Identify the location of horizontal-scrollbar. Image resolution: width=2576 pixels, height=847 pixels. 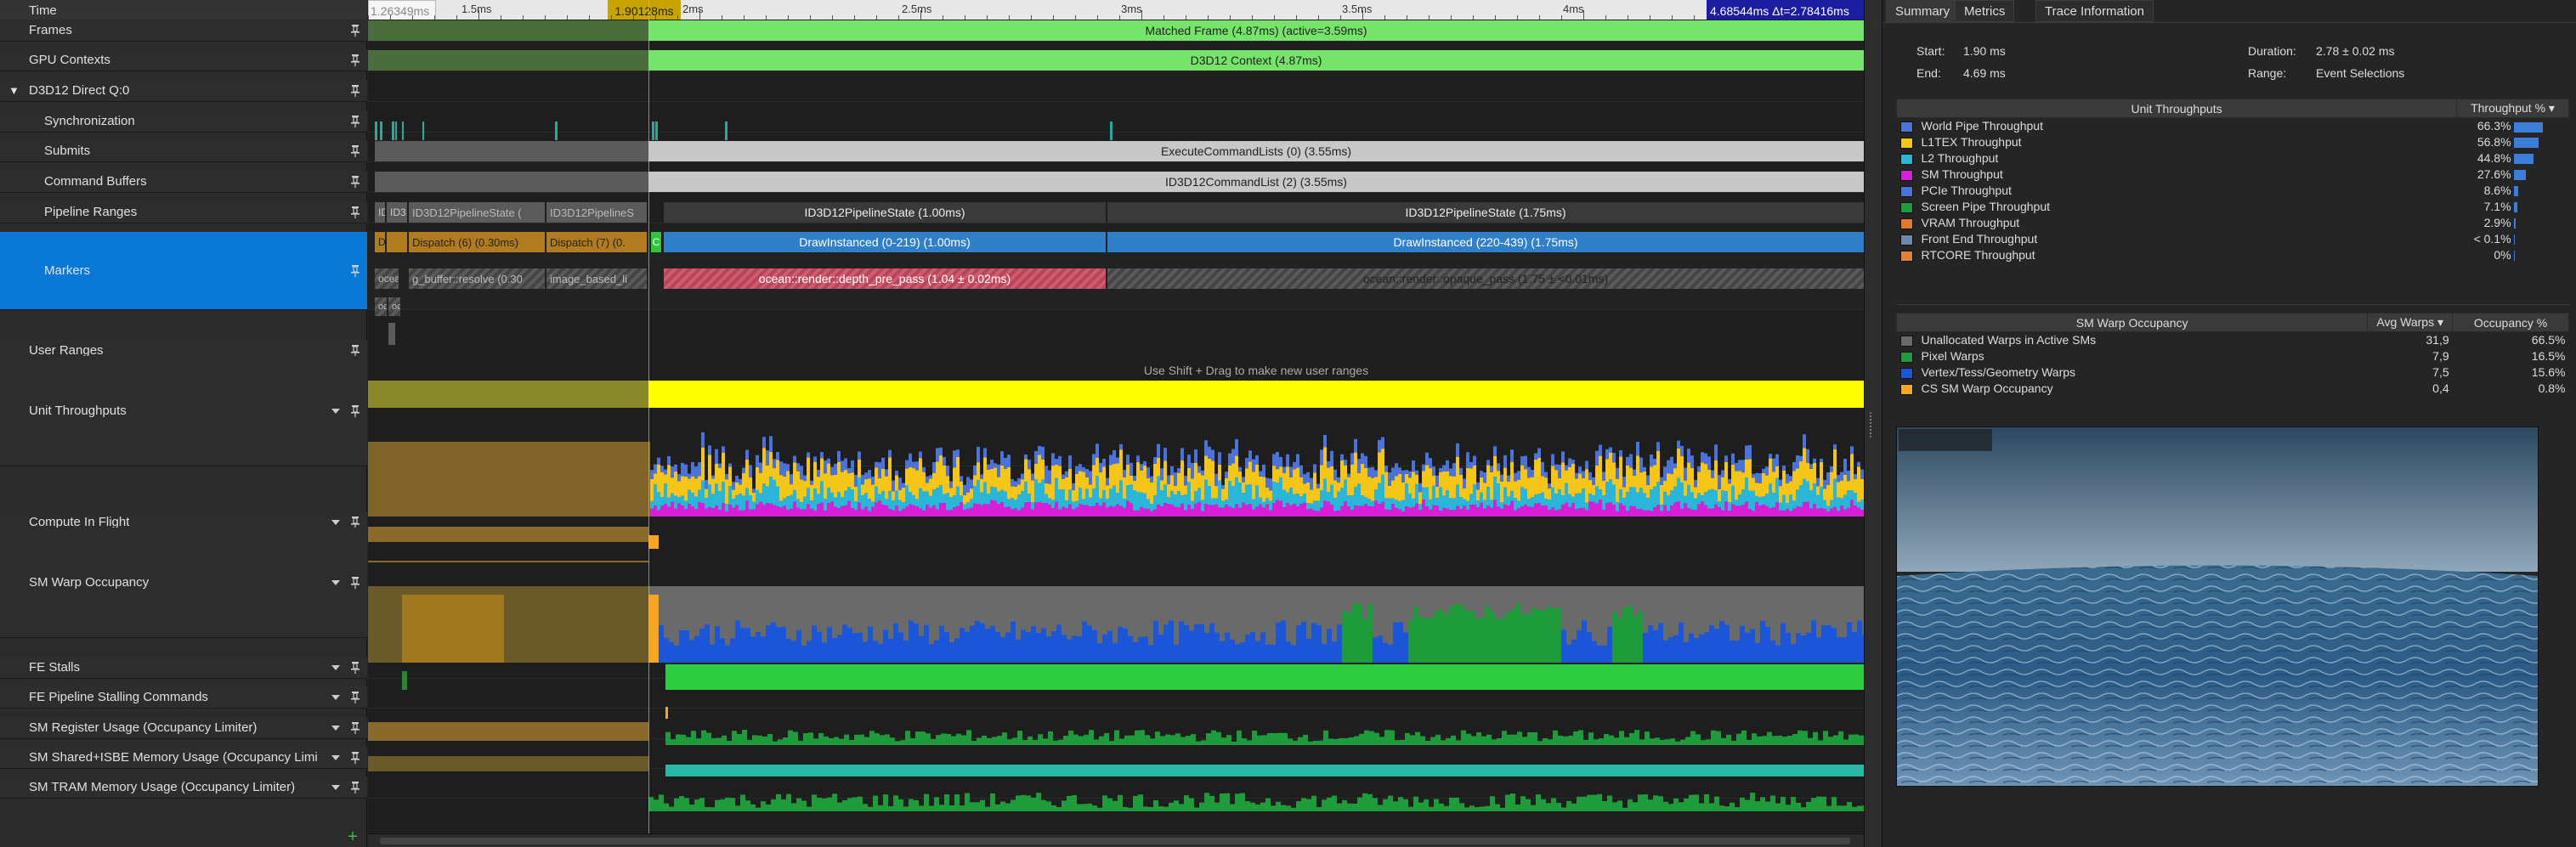
(1116, 840).